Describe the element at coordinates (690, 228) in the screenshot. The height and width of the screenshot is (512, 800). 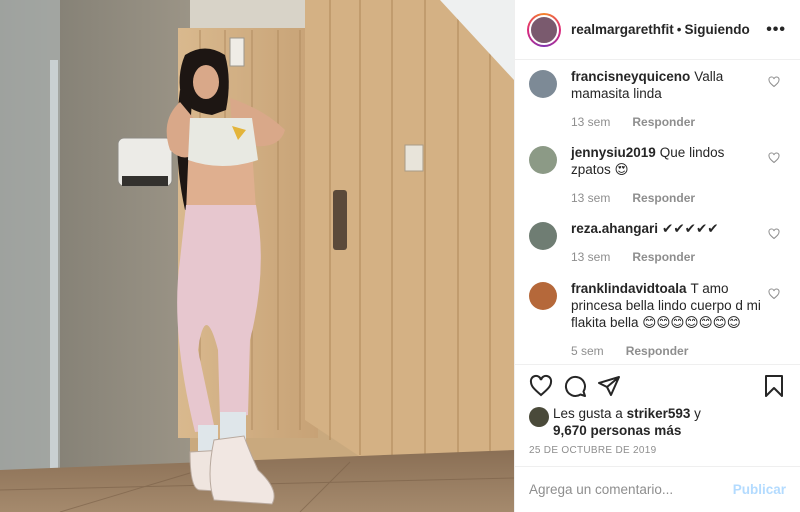
I see `comment-text: ✔✔✔✔✔` at that location.